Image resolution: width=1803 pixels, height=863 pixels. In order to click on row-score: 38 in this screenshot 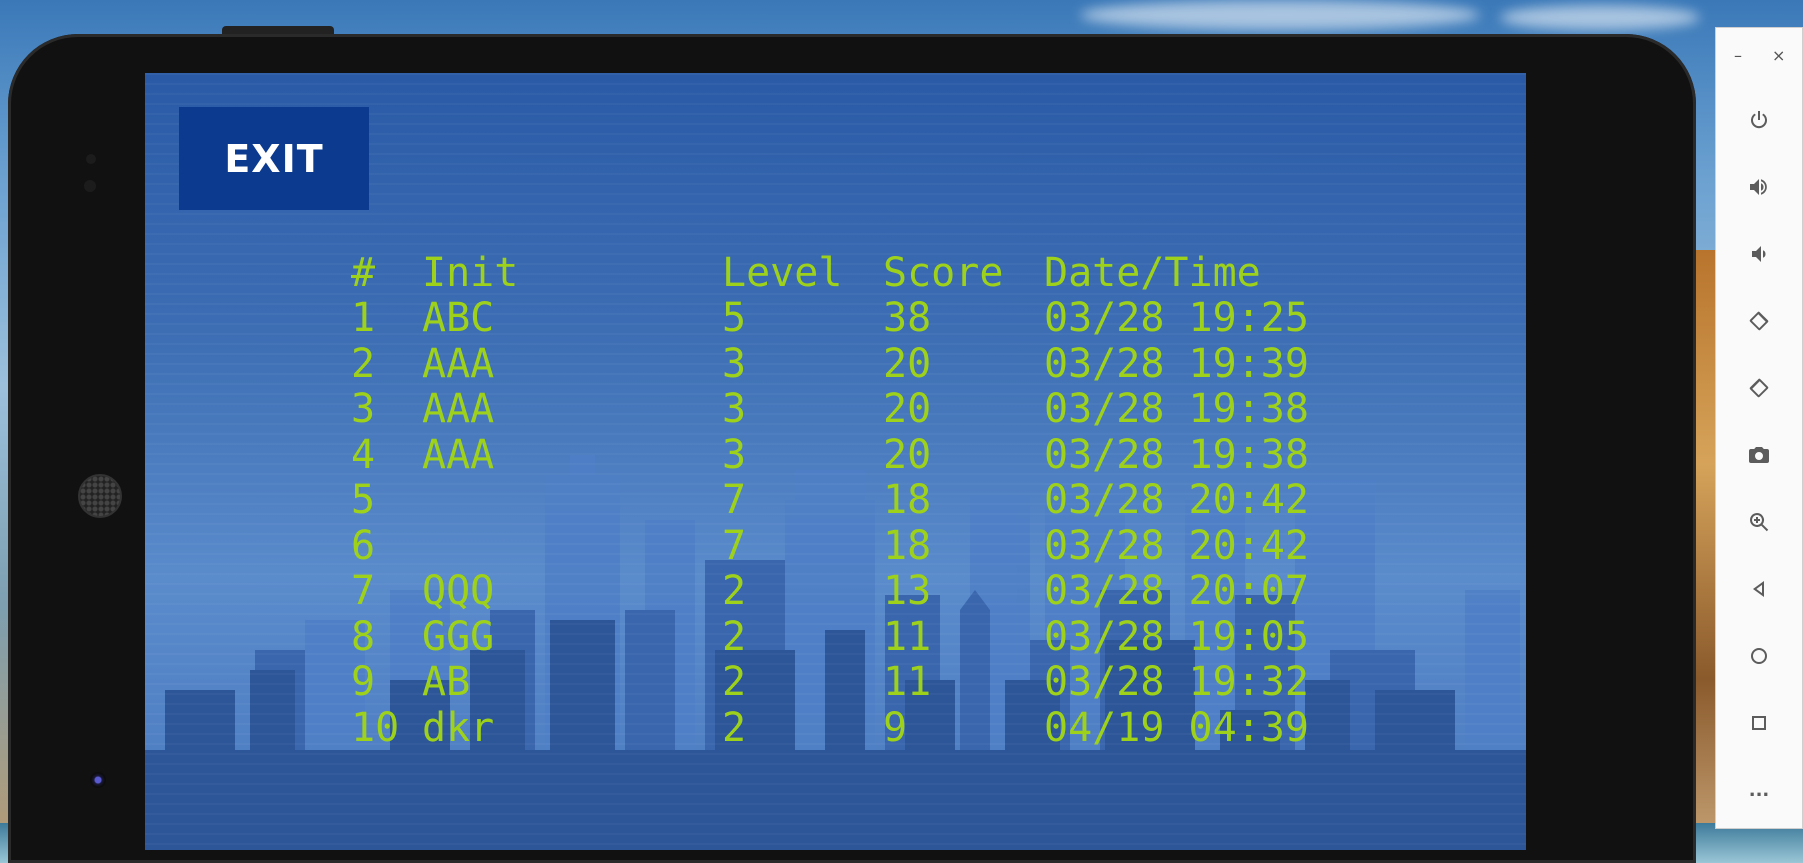, I will do `click(907, 318)`.